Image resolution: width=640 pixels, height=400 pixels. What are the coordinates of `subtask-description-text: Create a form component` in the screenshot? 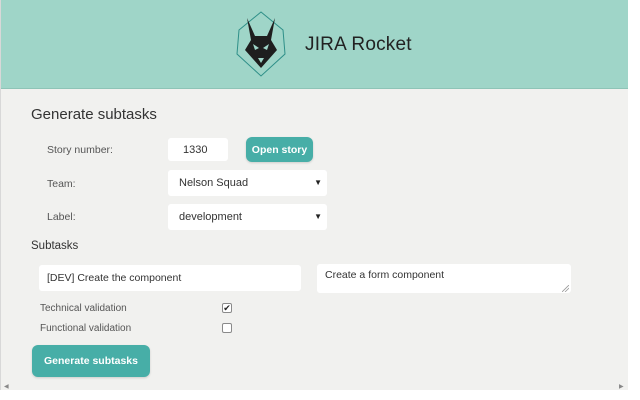 It's located at (385, 275).